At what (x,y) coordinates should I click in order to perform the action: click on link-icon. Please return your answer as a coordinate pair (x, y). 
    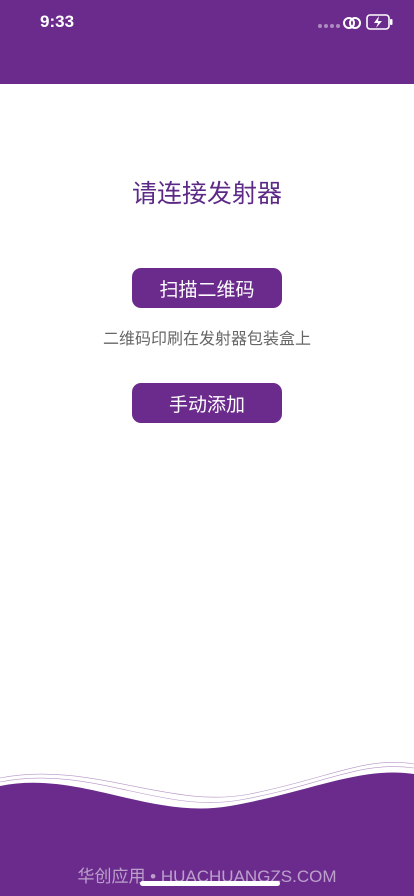
    Looking at the image, I should click on (352, 23).